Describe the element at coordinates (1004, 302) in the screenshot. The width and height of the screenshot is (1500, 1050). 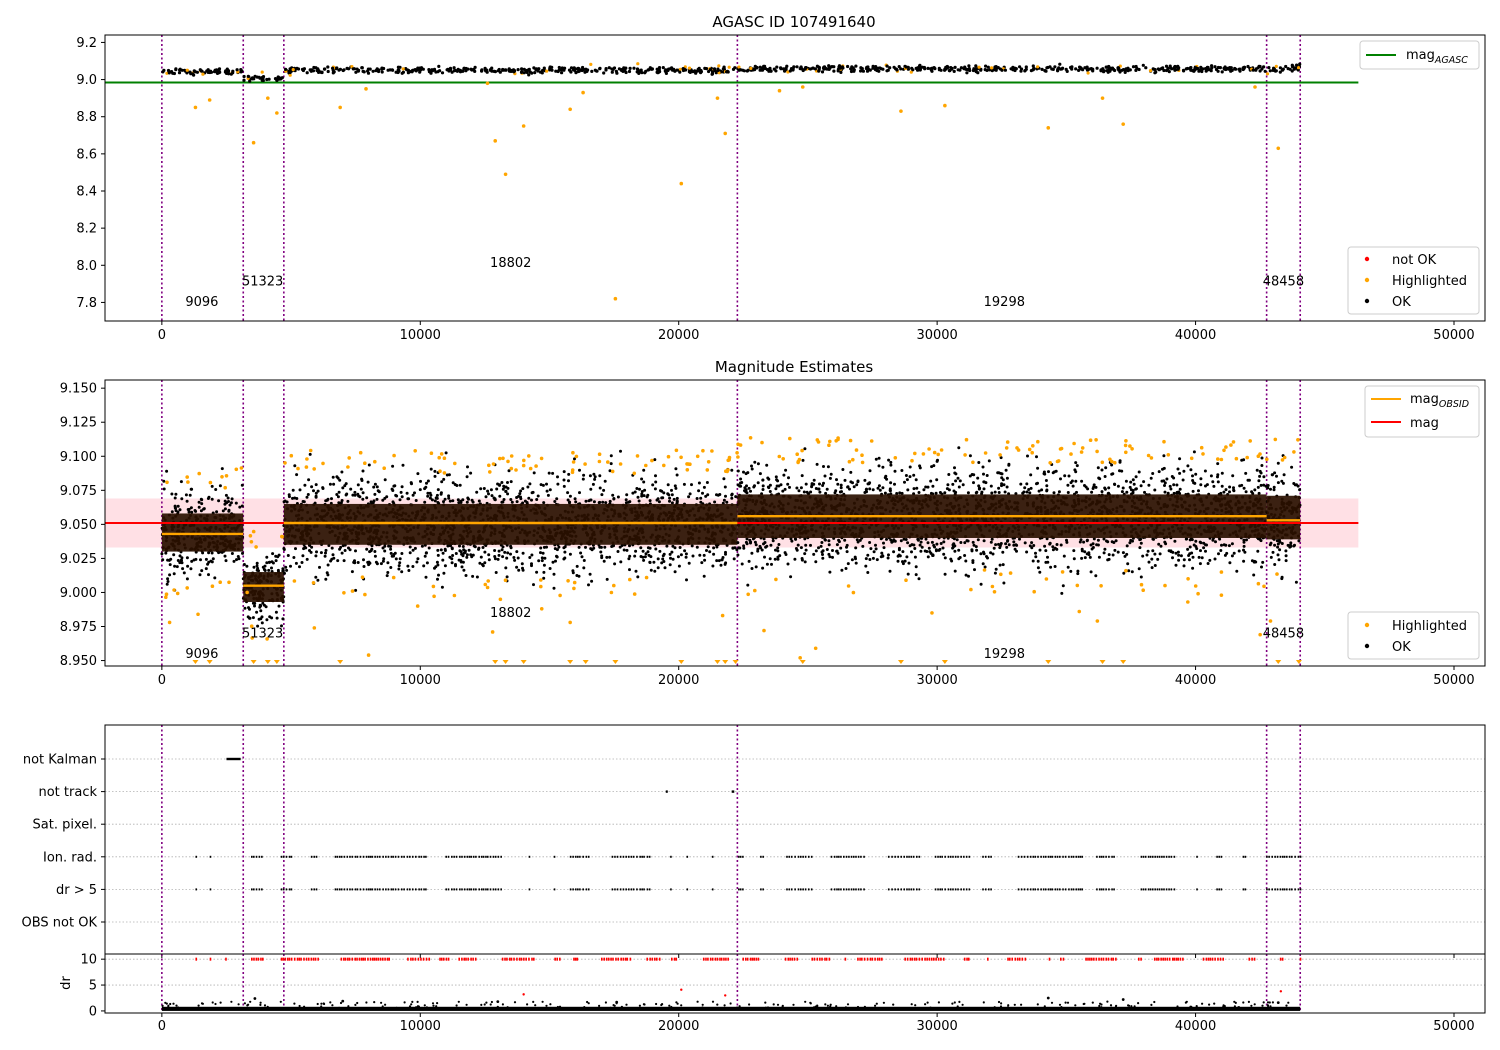
I see `obsid-label: 19298` at that location.